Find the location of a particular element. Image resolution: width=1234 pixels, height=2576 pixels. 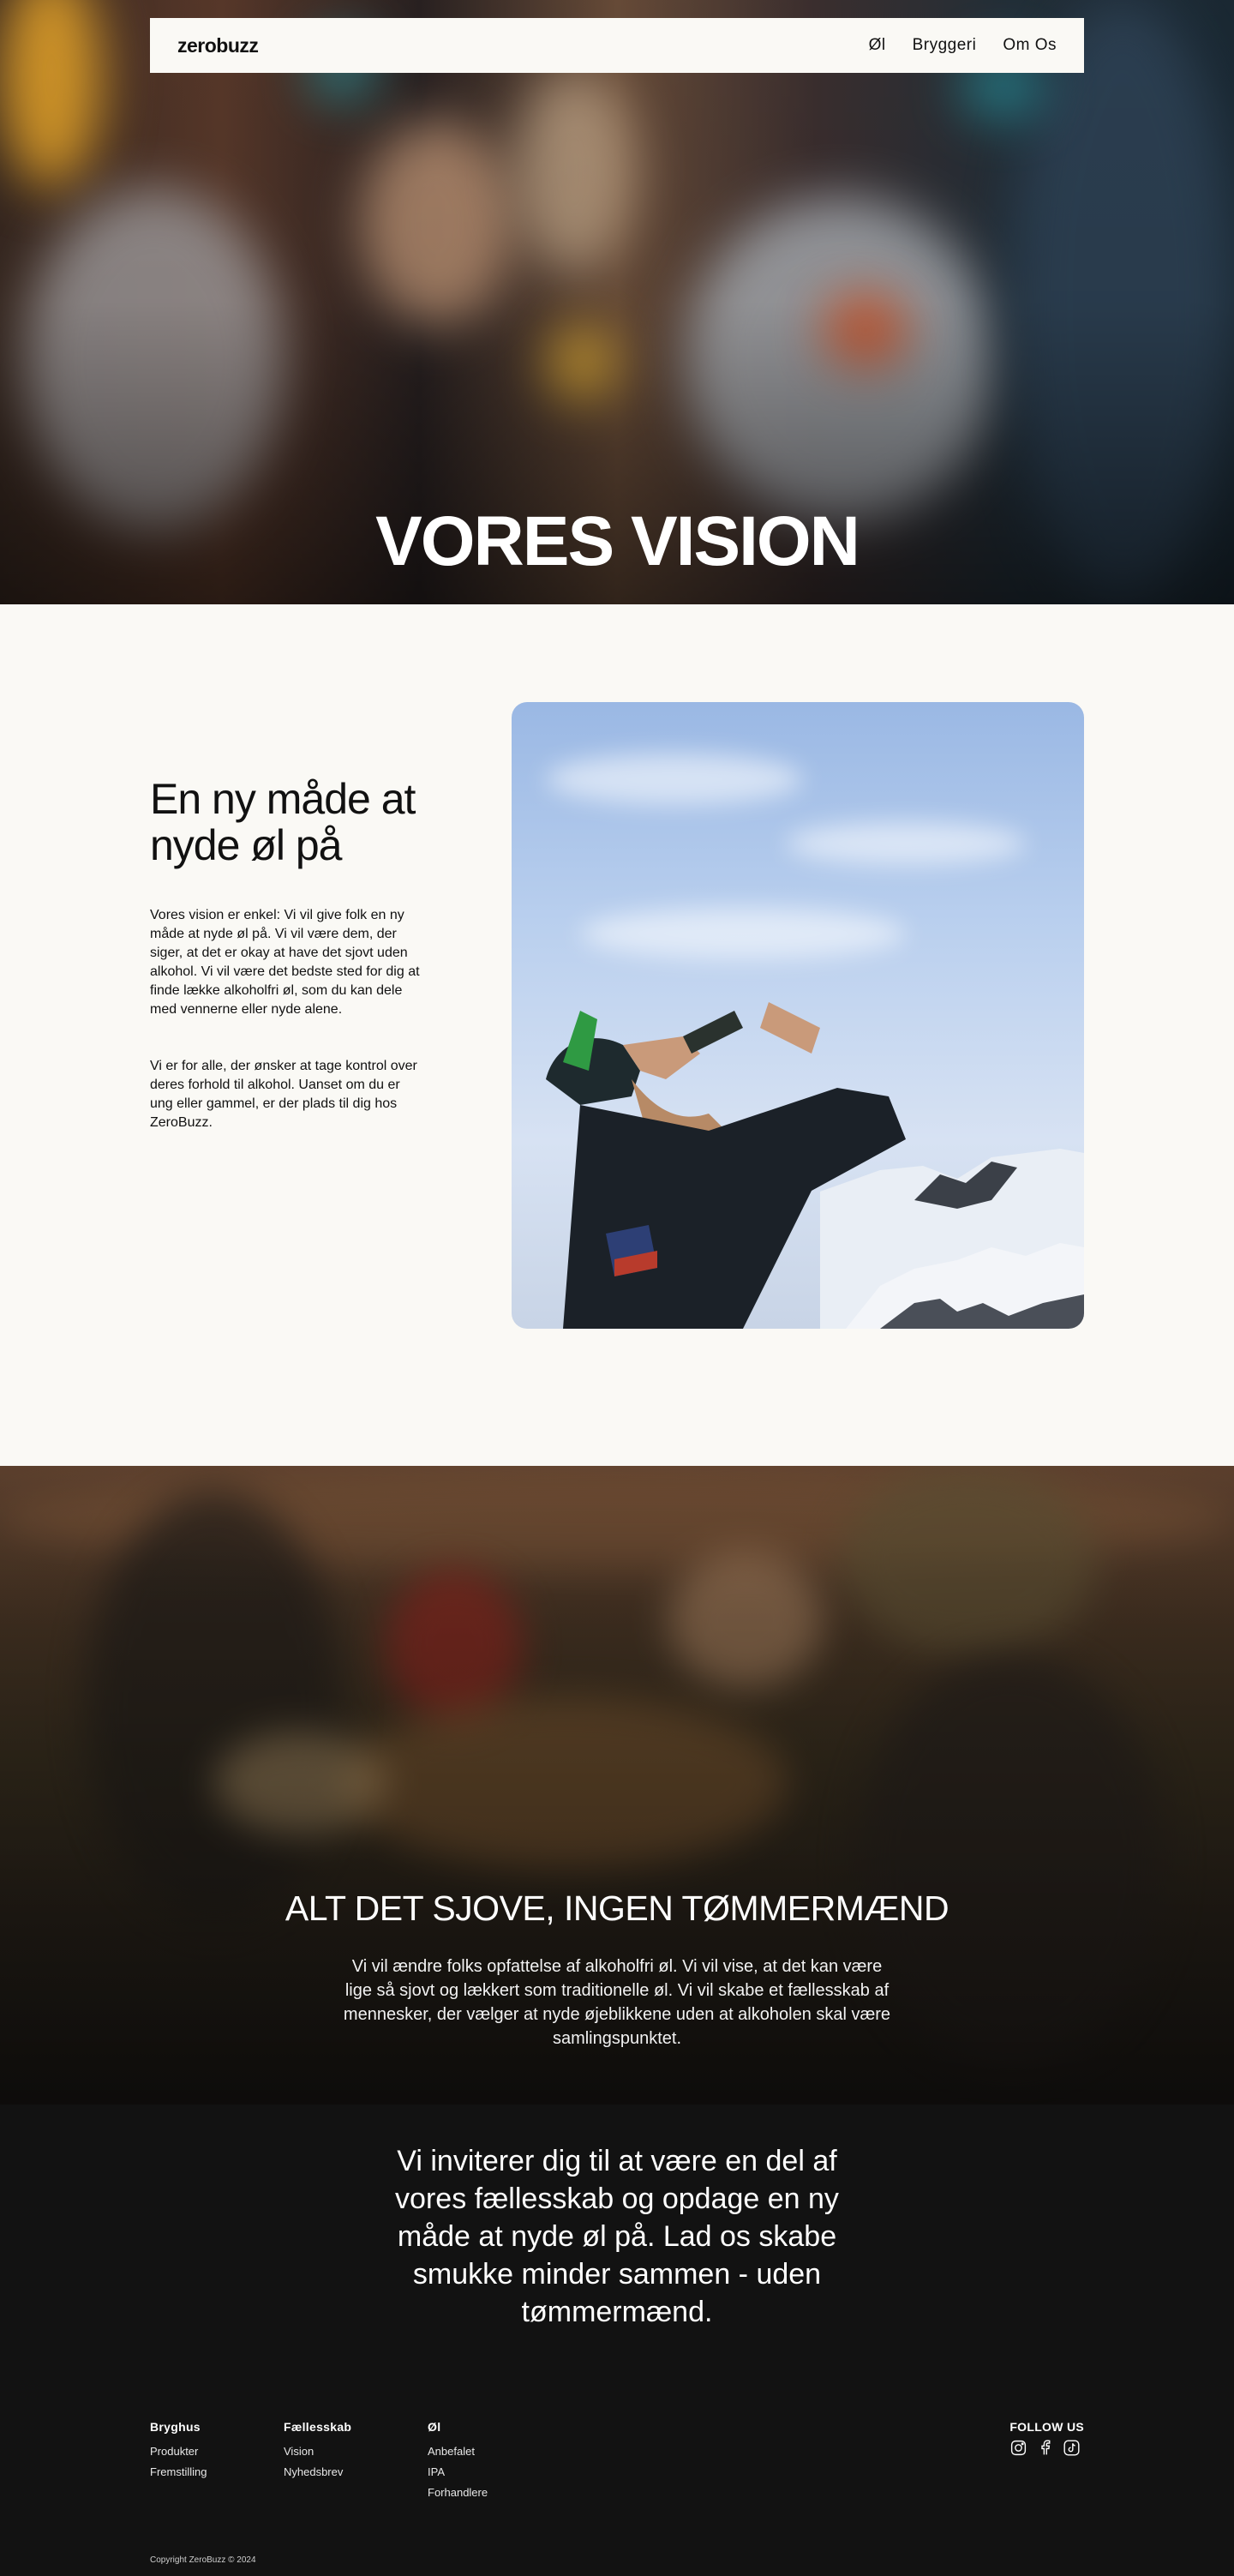

instagram-icon is located at coordinates (1018, 2448).